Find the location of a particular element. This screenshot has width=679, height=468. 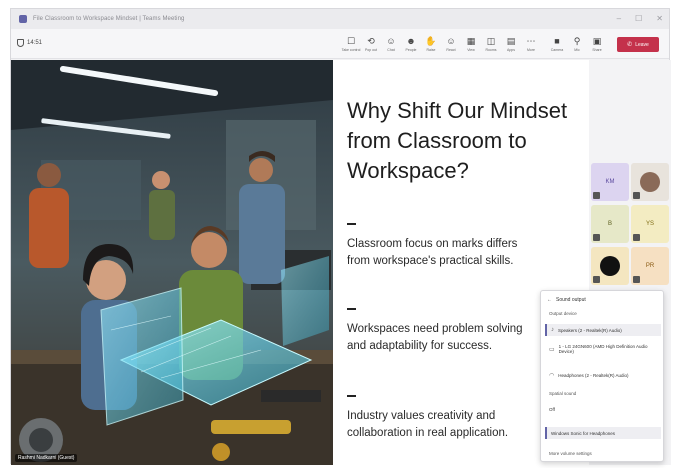

apps-button: ▤ Apps is located at coordinates (511, 44).